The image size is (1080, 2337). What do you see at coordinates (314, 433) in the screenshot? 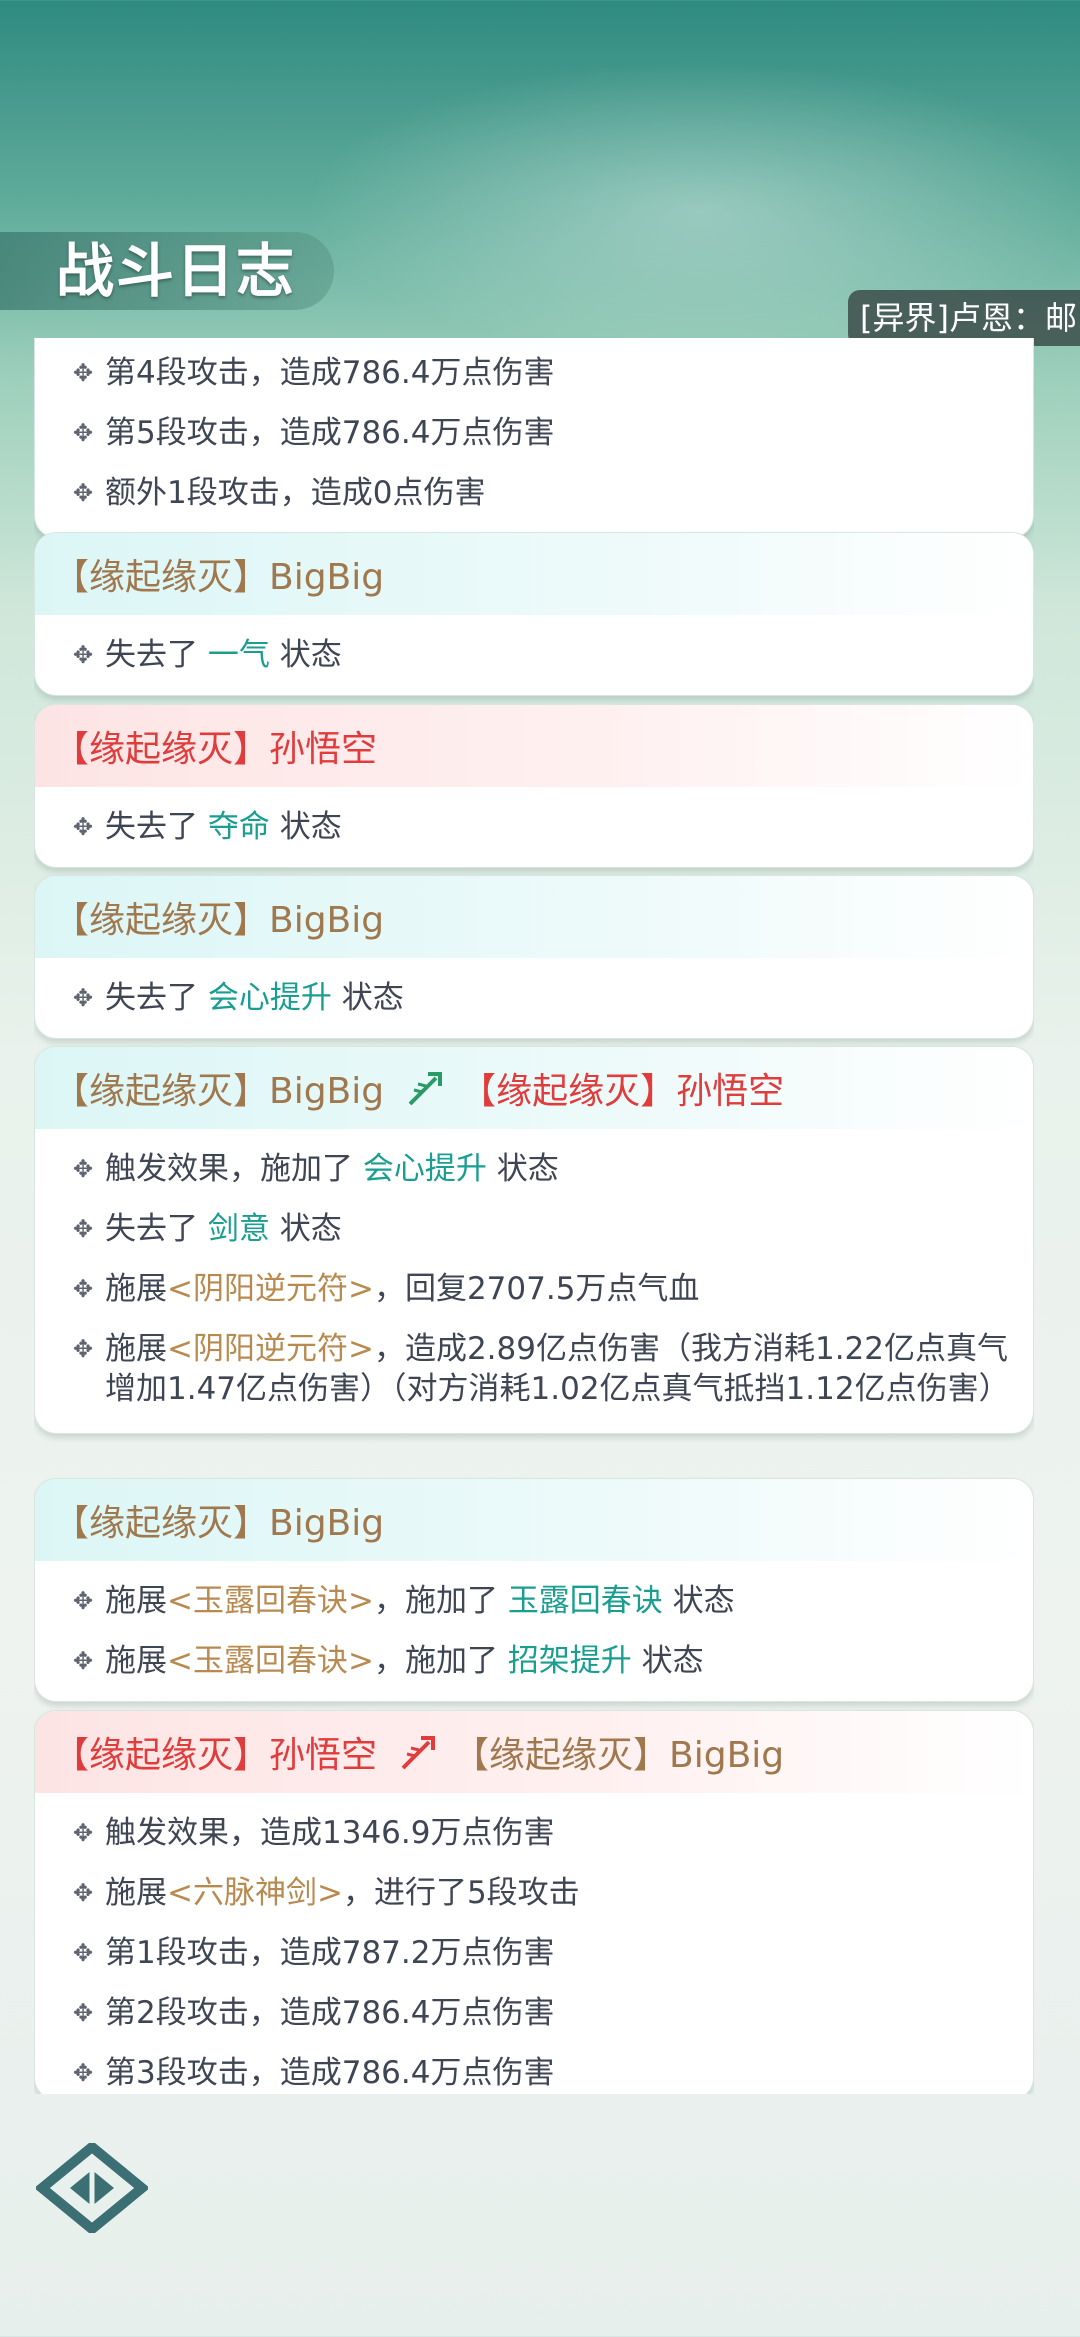
I see `log-line: ✥ 第5段攻击，造成786.4万点伤害` at bounding box center [314, 433].